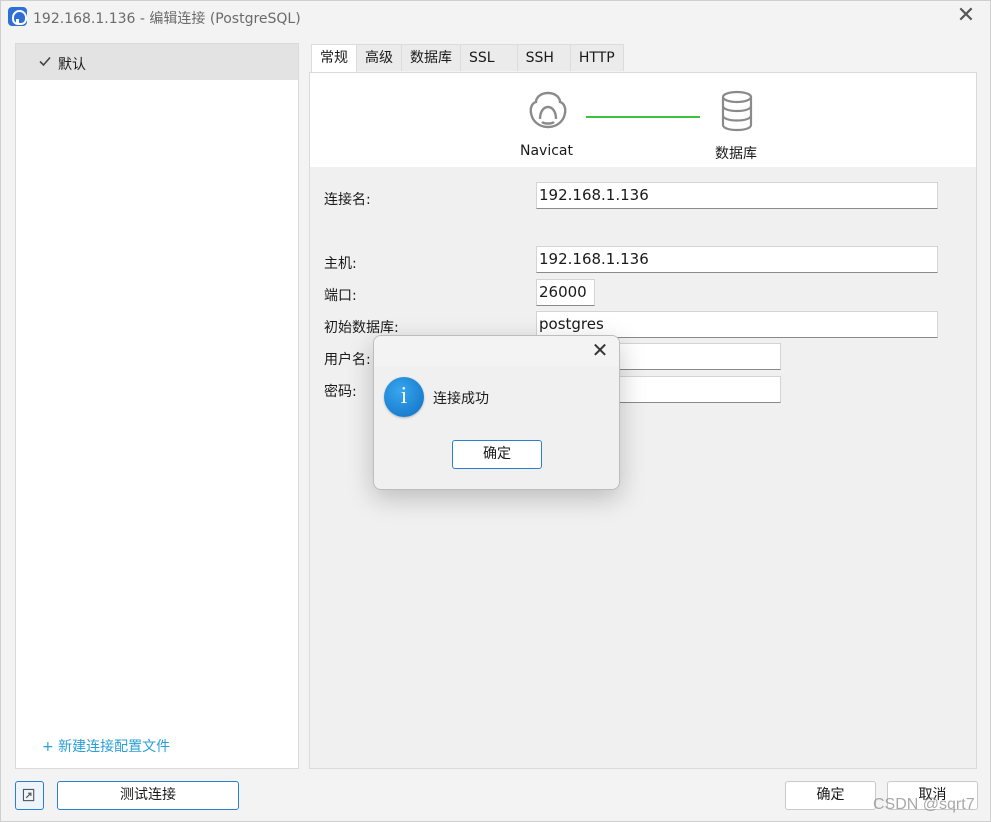 Image resolution: width=991 pixels, height=822 pixels. Describe the element at coordinates (495, 17) in the screenshot. I see `title-bar: 192.168.1.136 - 编辑连接 (PostgreSQL) ✕` at that location.